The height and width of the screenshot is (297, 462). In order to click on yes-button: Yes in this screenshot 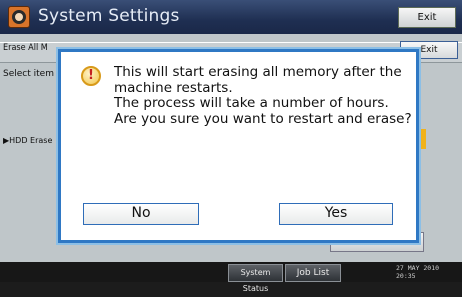, I will do `click(336, 214)`.